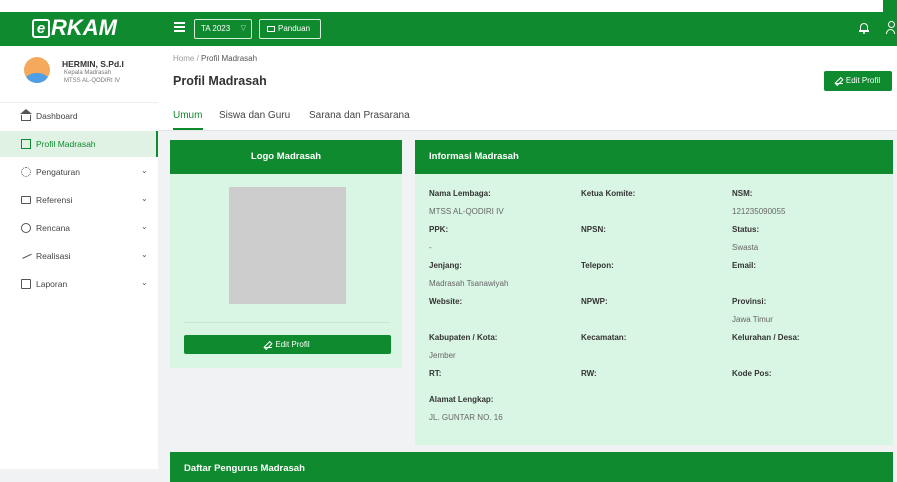  I want to click on breadcrumb: Home / Profil Madrasah, so click(215, 58).